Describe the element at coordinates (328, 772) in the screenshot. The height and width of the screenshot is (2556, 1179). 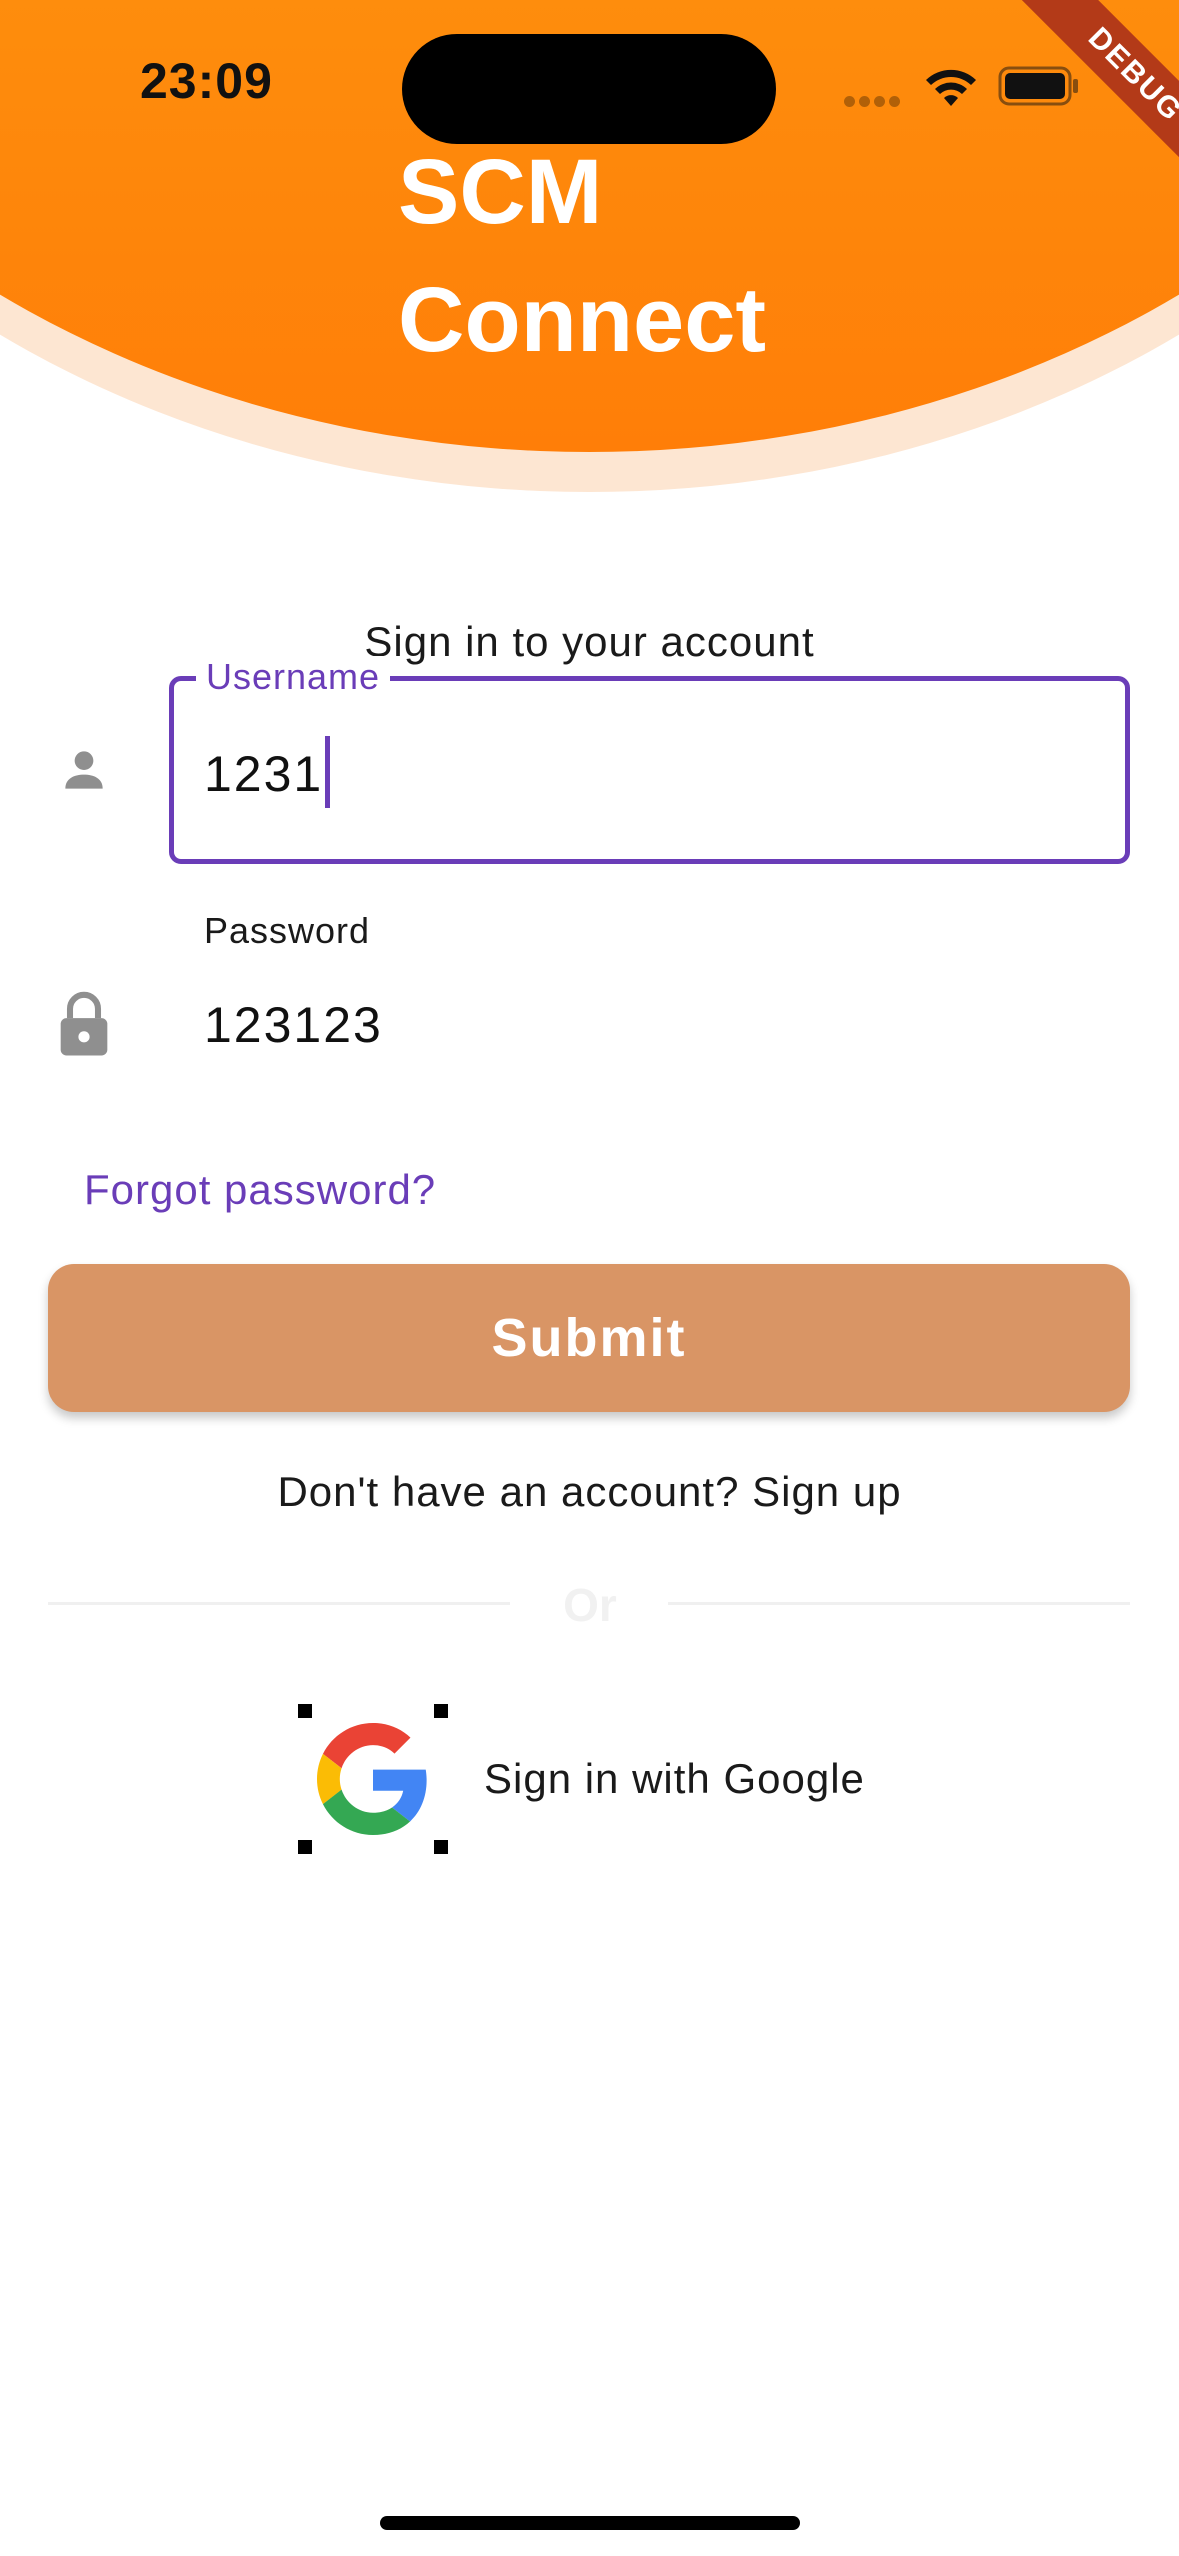
I see `text-caret` at that location.